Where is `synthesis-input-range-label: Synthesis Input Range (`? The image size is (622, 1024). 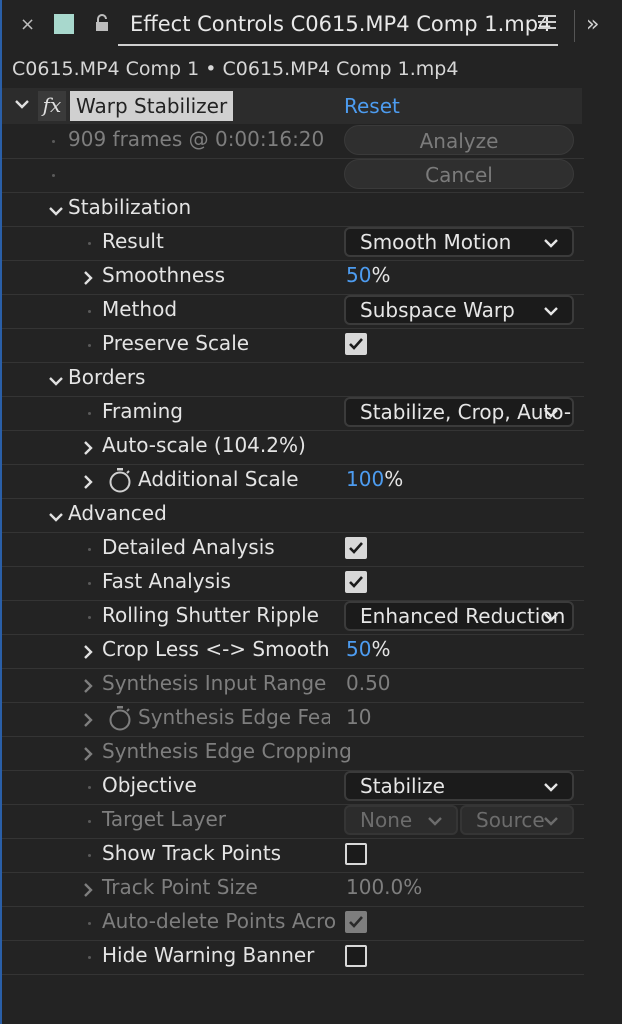
synthesis-input-range-label: Synthesis Input Range ( is located at coordinates (216, 683).